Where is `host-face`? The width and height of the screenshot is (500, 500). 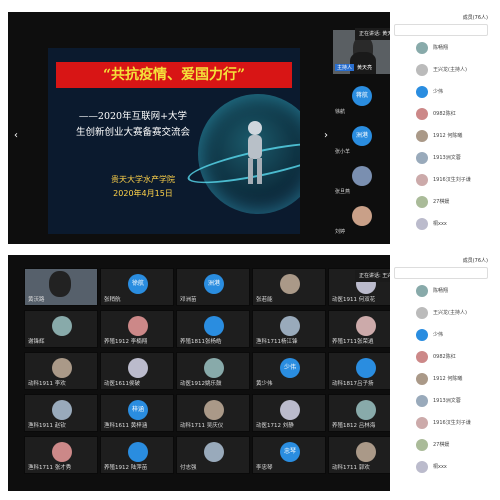 host-face is located at coordinates (60, 284).